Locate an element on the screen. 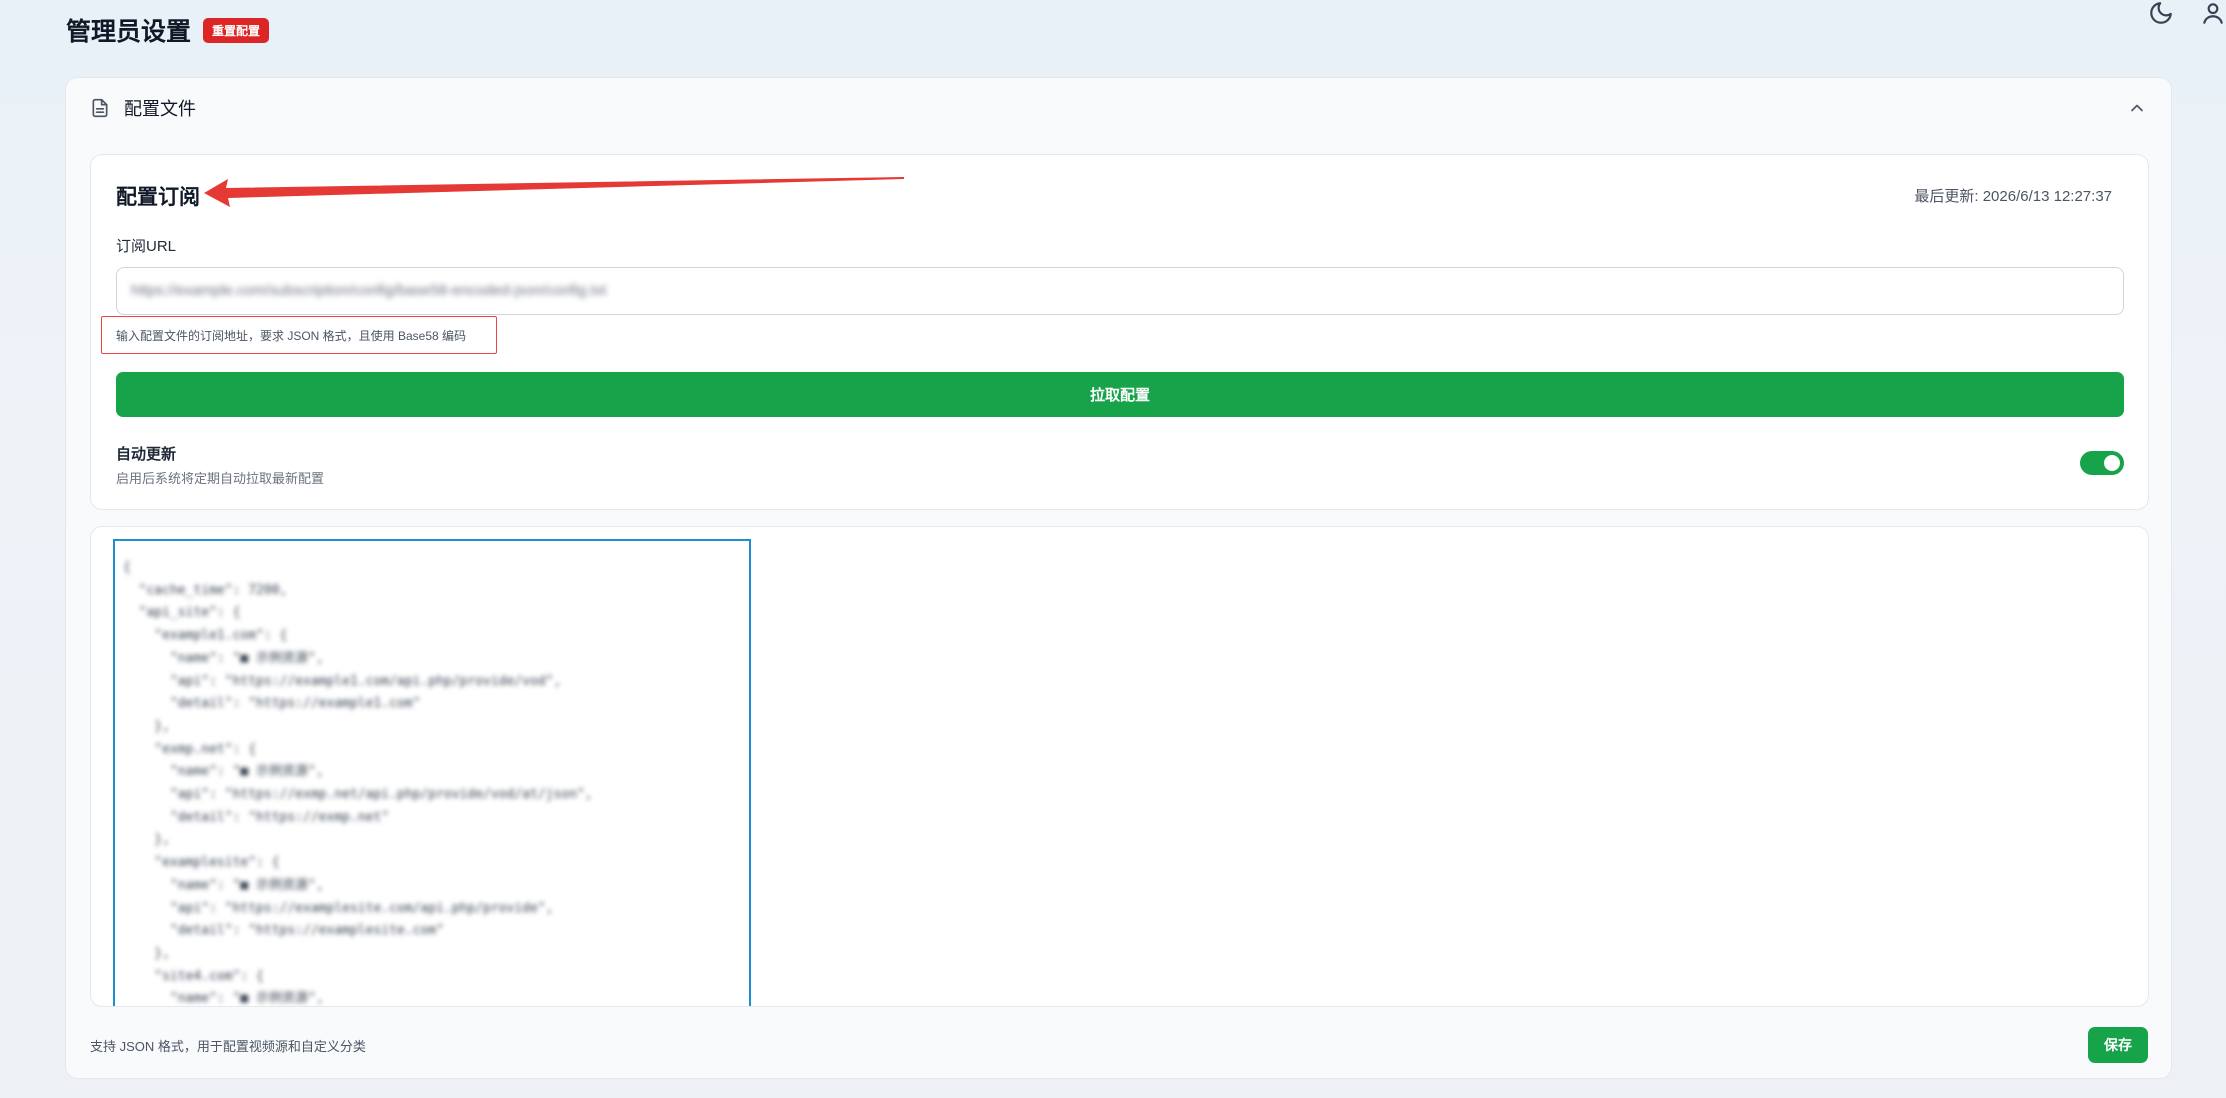 This screenshot has height=1098, width=2226. page-title: 管理员设置 is located at coordinates (129, 32).